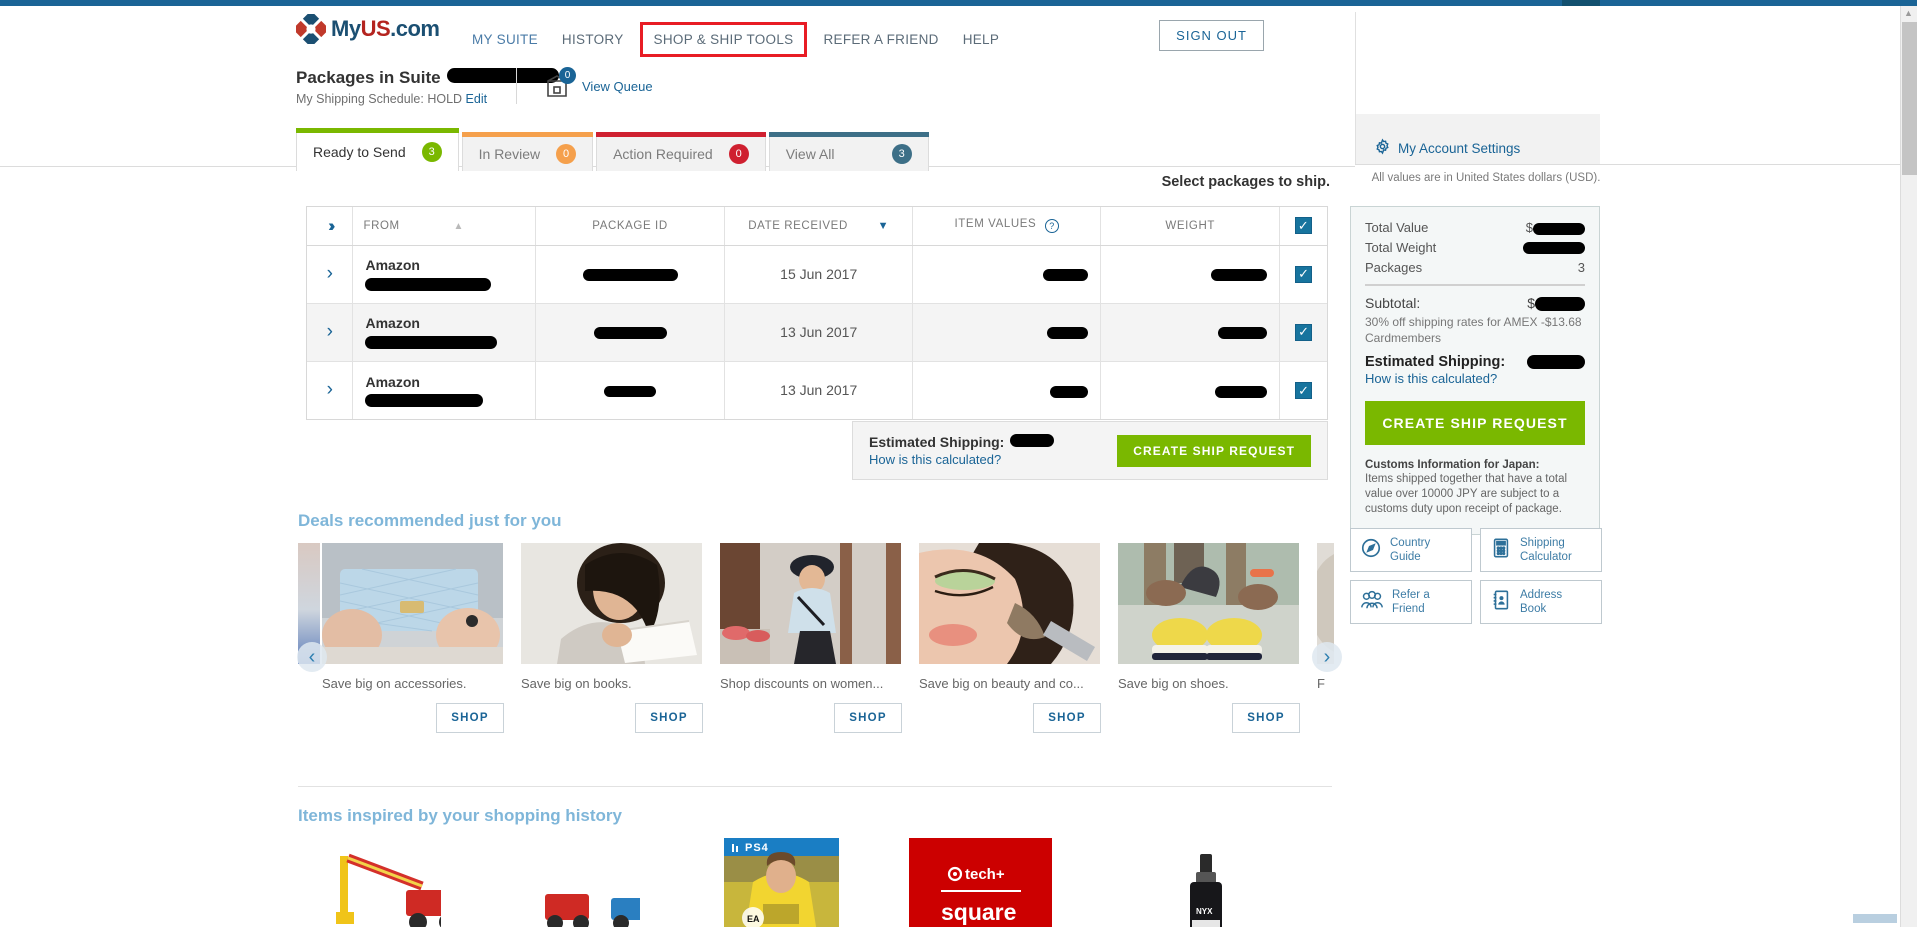 Image resolution: width=1917 pixels, height=927 pixels. What do you see at coordinates (757, 848) in the screenshot?
I see `svg-text: PS4` at bounding box center [757, 848].